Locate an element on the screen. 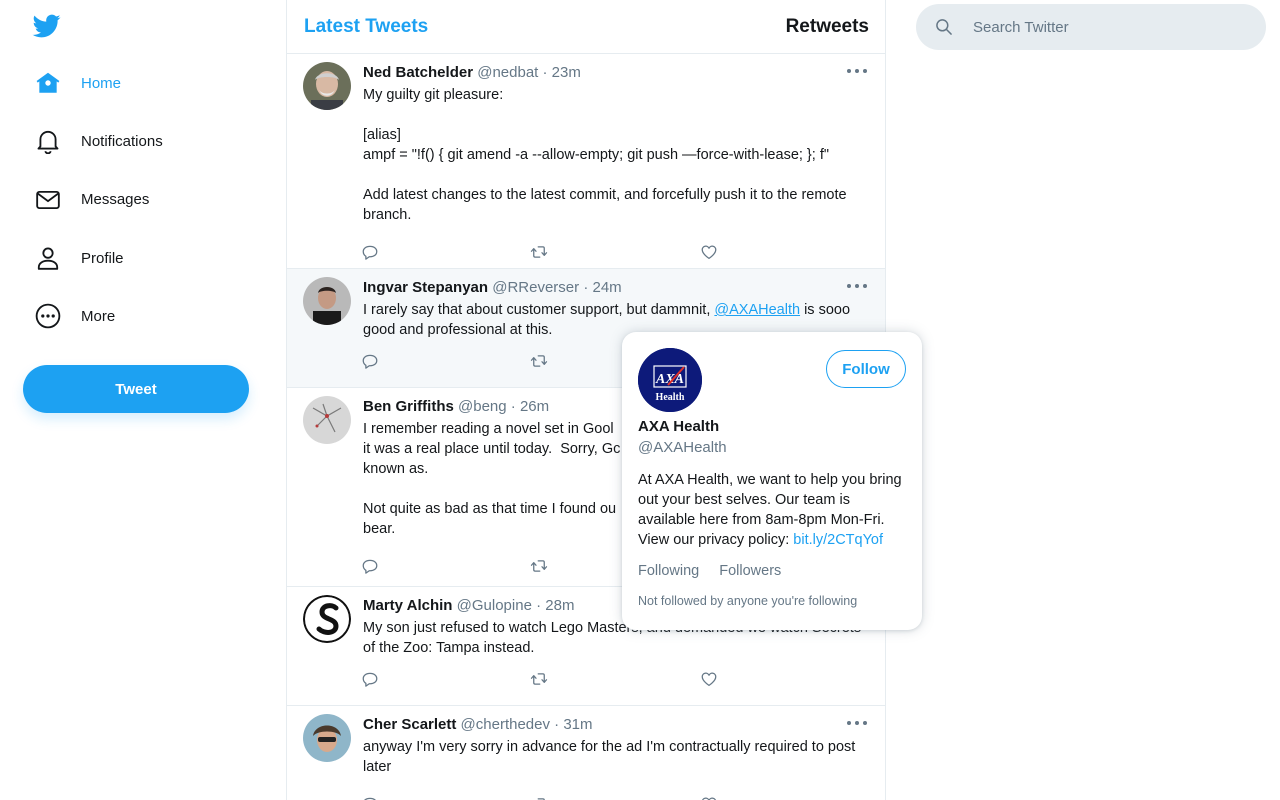 The image size is (1280, 800). nav-label-messages: Messages is located at coordinates (115, 200).